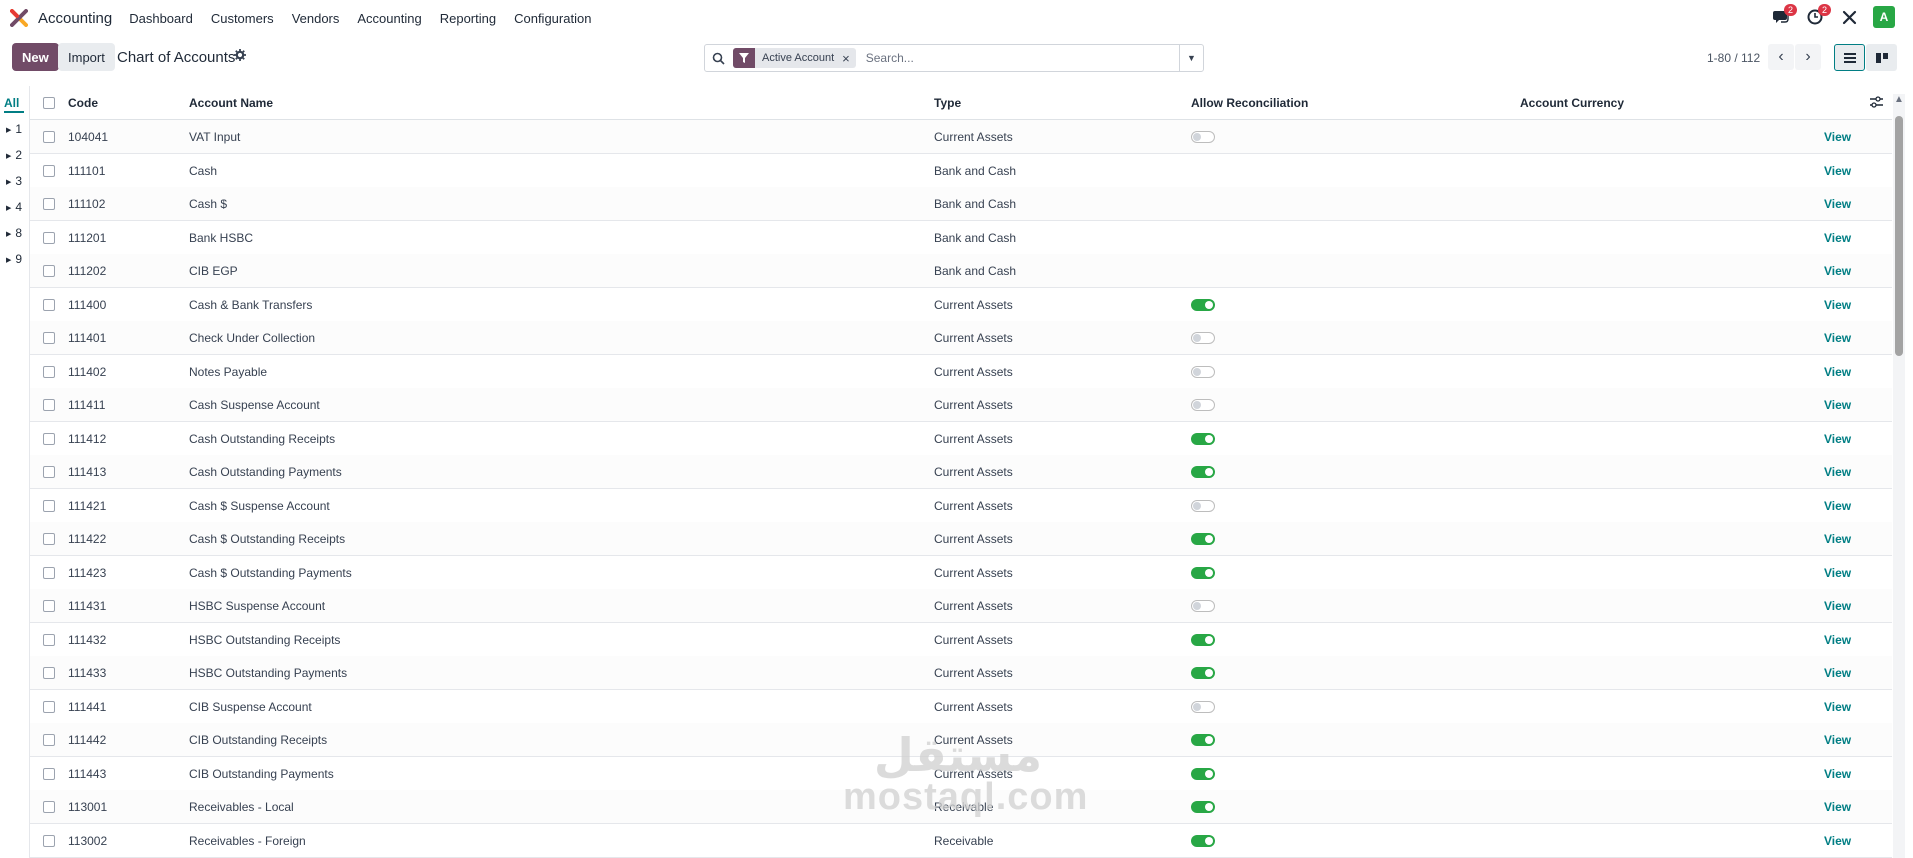 This screenshot has width=1913, height=858. Describe the element at coordinates (240, 56) in the screenshot. I see `gear-icon` at that location.